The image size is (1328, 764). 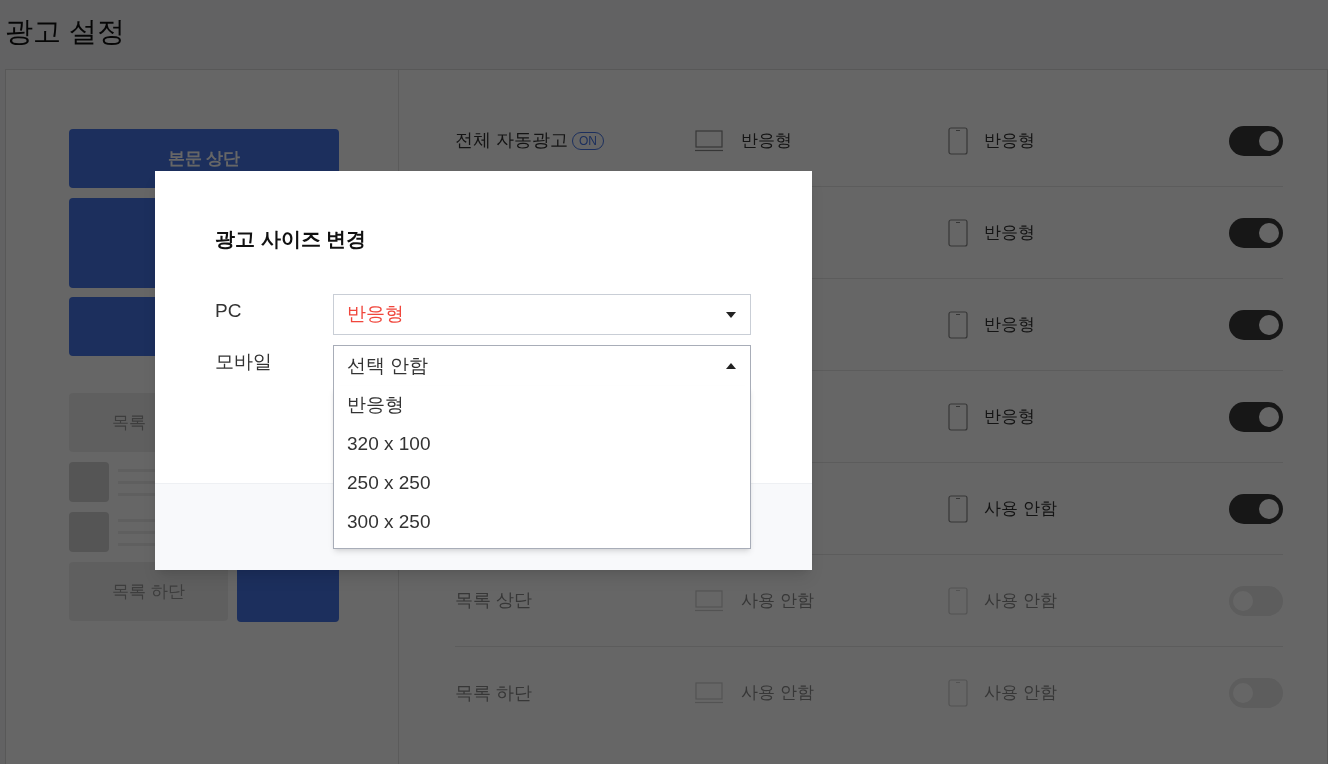 What do you see at coordinates (388, 365) in the screenshot?
I see `select-value: 선택 안함` at bounding box center [388, 365].